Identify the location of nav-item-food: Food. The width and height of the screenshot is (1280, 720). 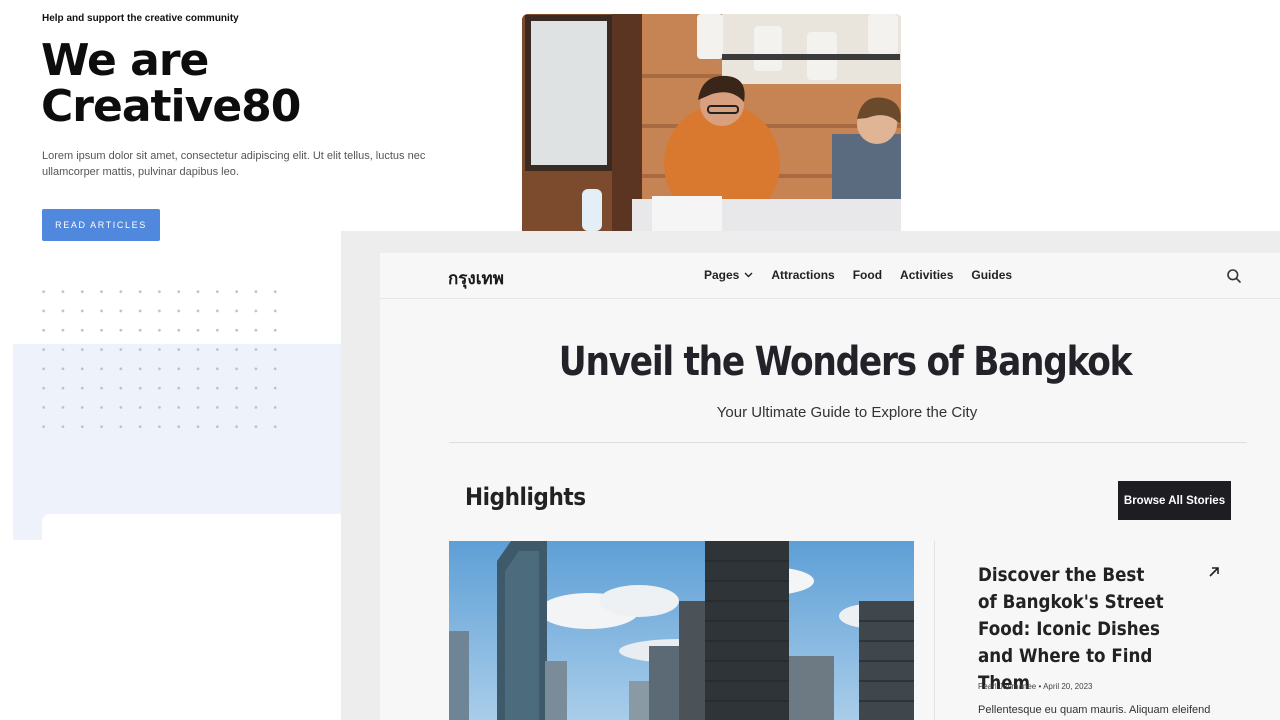
(867, 275).